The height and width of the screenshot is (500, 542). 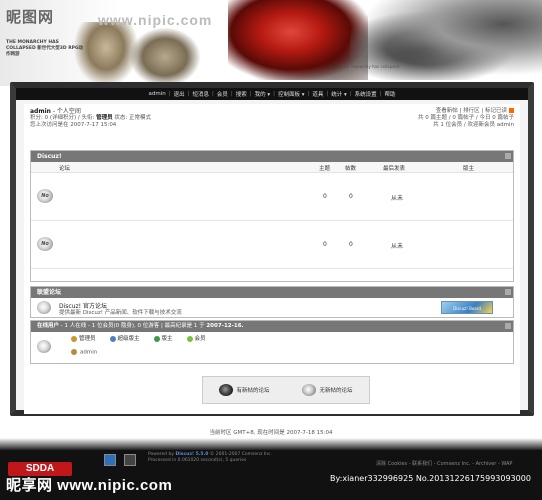 What do you see at coordinates (74, 338) in the screenshot?
I see `admin-icon` at bounding box center [74, 338].